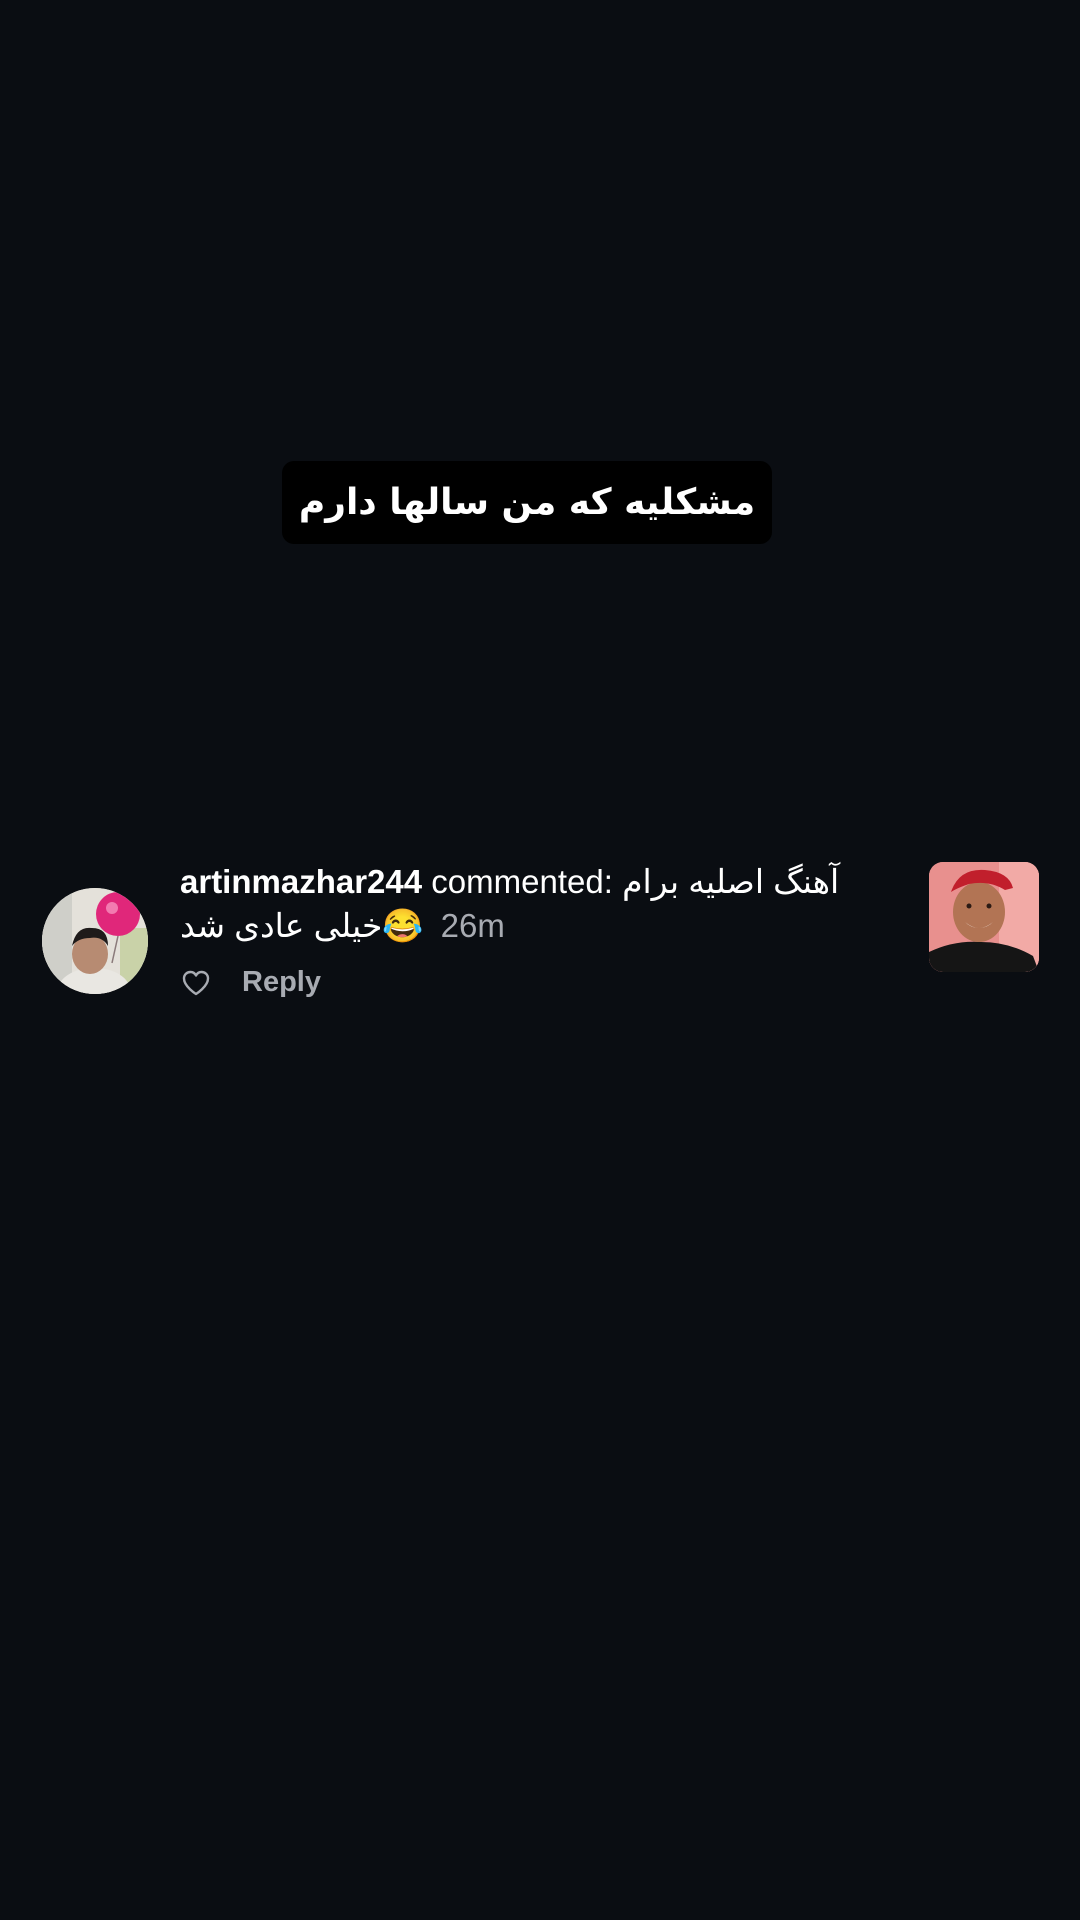 The height and width of the screenshot is (1920, 1080). Describe the element at coordinates (196, 983) in the screenshot. I see `heart-outline-icon` at that location.